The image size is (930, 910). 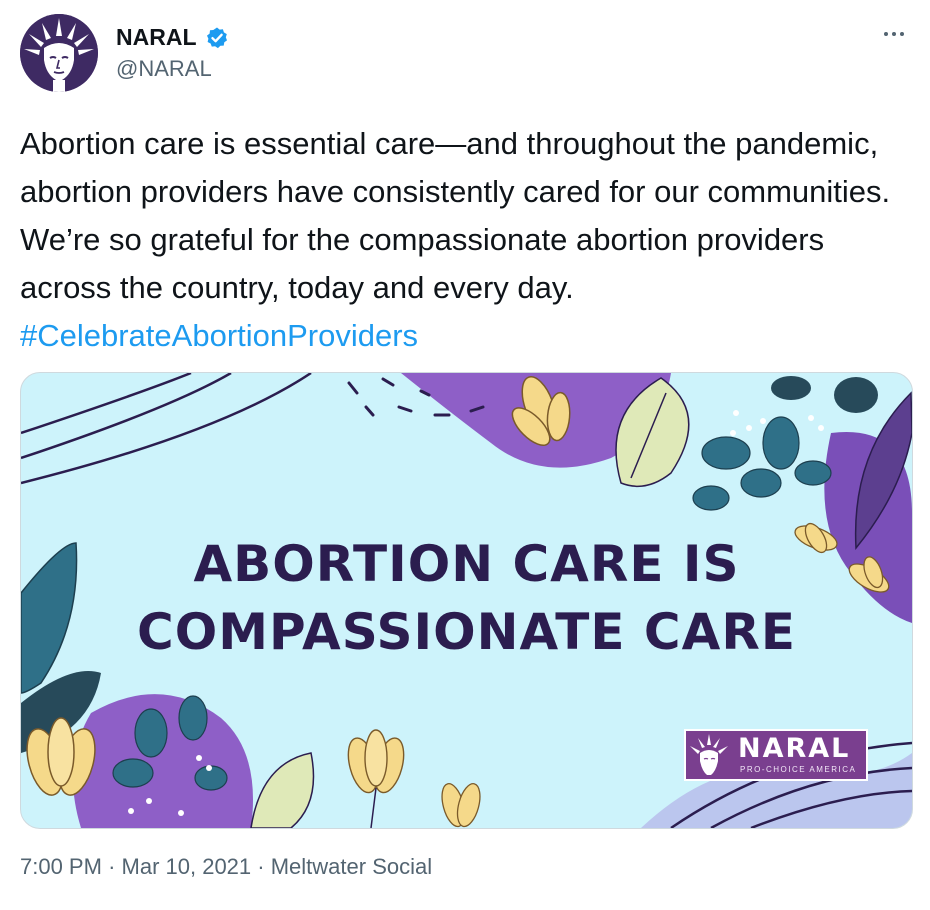 I want to click on naral-logo-badge: NARAL PRO-CHOICE AMERICA, so click(x=776, y=755).